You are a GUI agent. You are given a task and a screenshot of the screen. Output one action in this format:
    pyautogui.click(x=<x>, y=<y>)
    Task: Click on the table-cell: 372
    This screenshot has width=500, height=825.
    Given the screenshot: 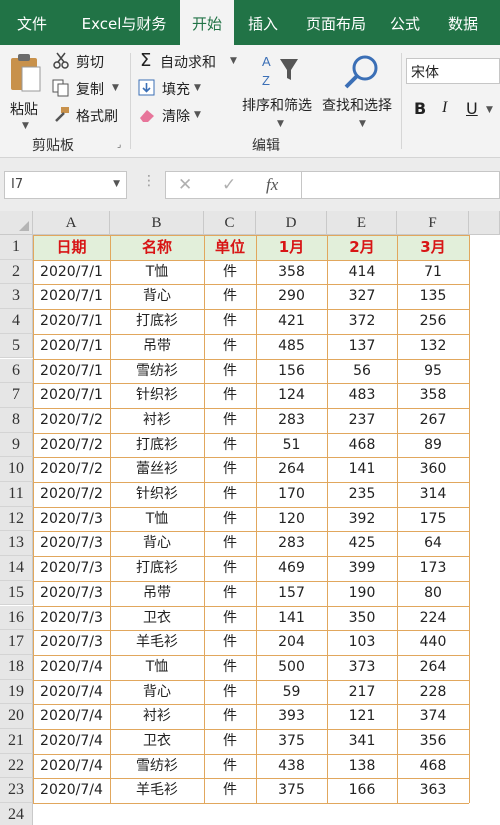 What is the action you would take?
    pyautogui.click(x=362, y=321)
    